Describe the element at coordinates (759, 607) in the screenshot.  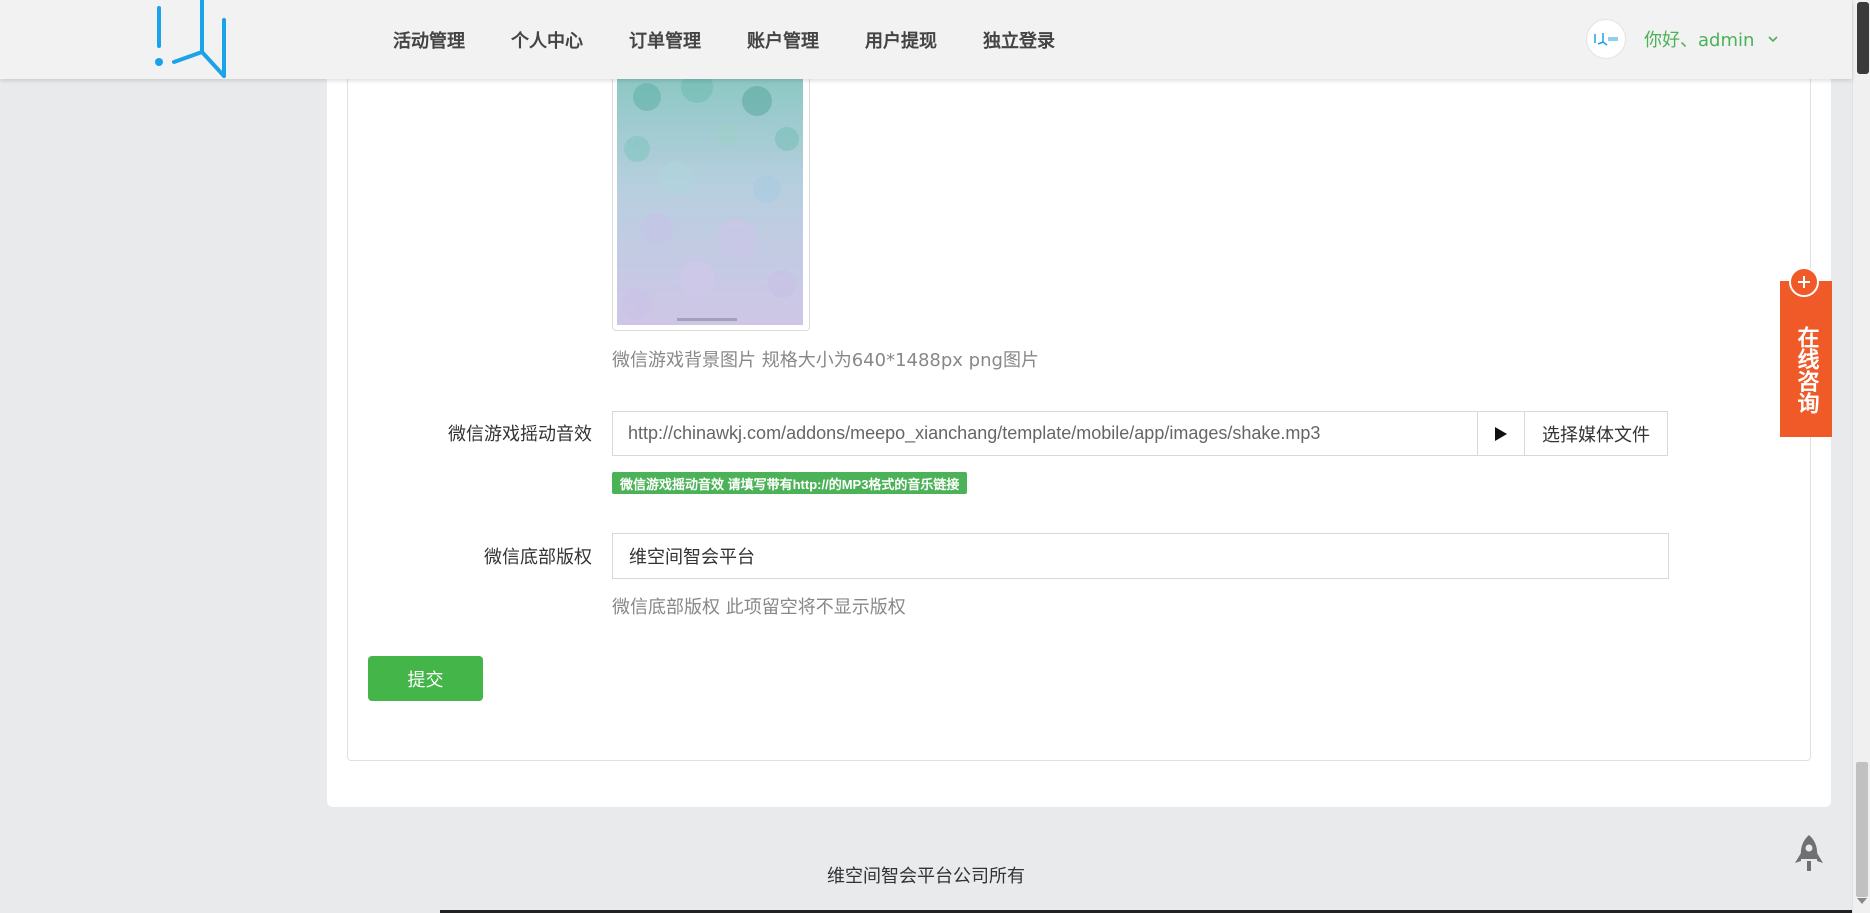
I see `copyright-help-text: 微信底部版权 此项留空将不显示版权` at that location.